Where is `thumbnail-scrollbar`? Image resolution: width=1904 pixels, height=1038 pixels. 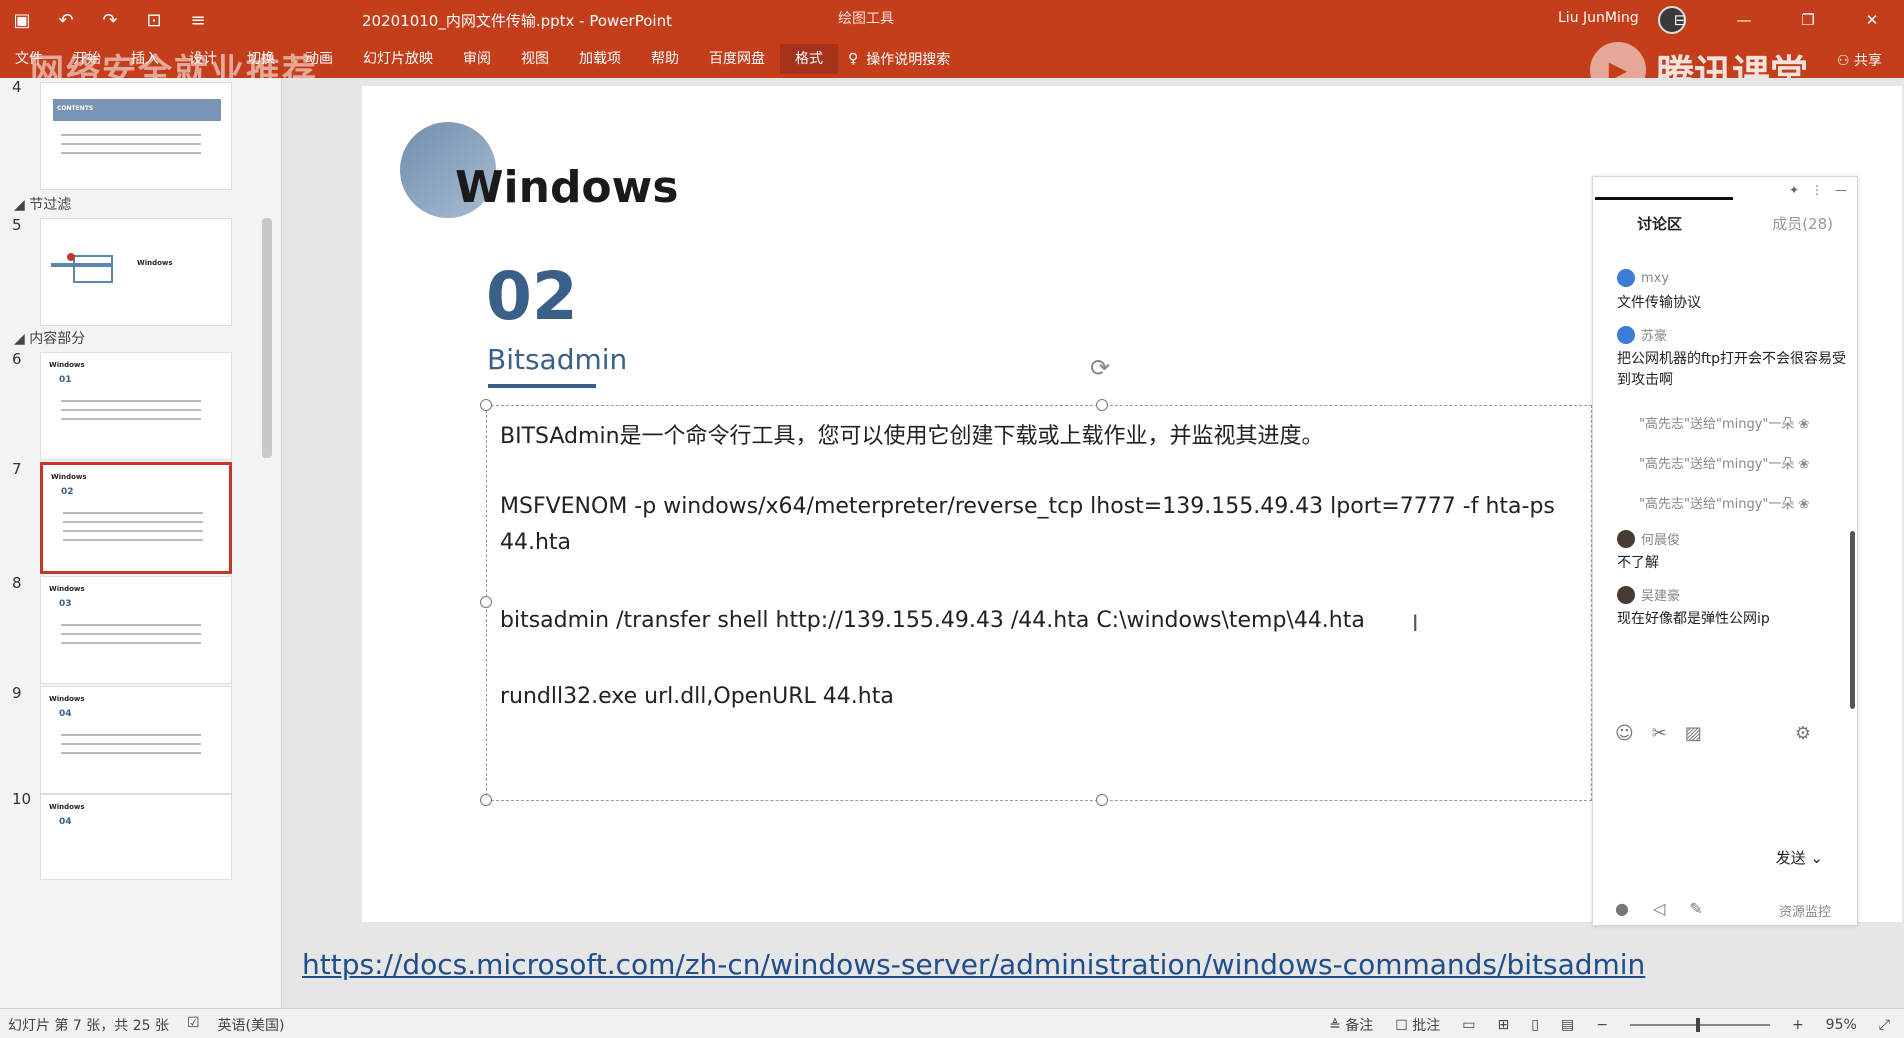
thumbnail-scrollbar is located at coordinates (267, 338).